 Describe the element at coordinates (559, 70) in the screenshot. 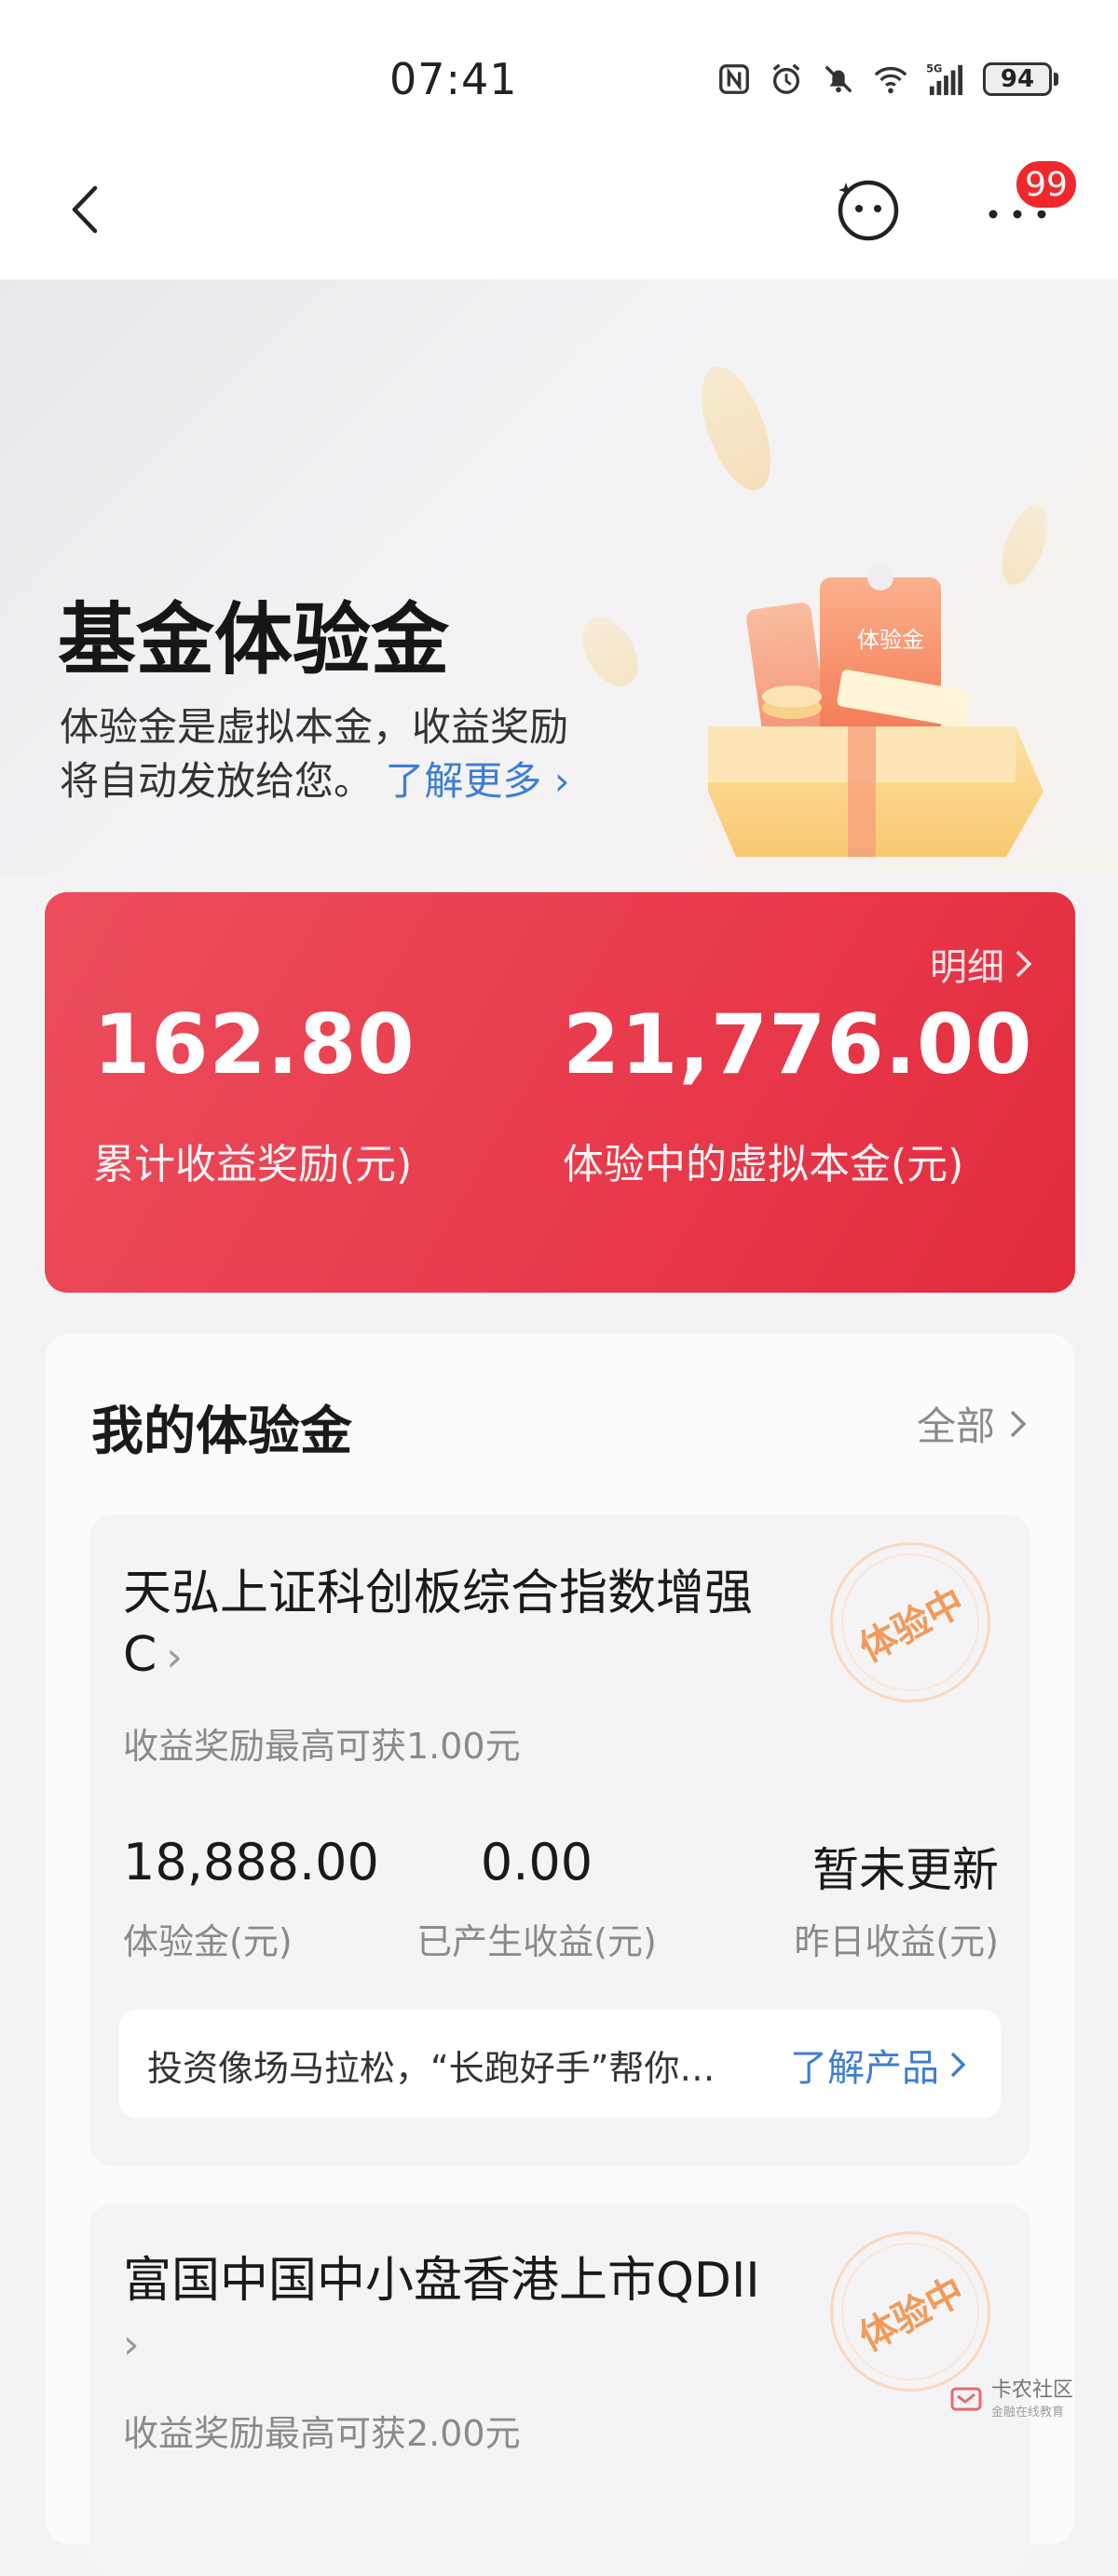

I see `status-bar: 07:41 5G 94` at that location.